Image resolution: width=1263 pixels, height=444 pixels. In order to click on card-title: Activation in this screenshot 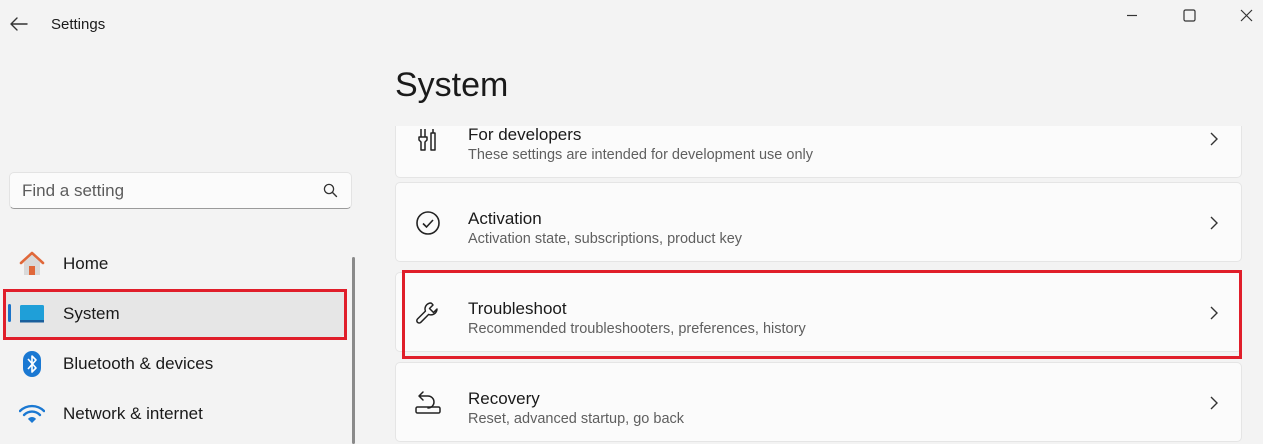, I will do `click(505, 218)`.